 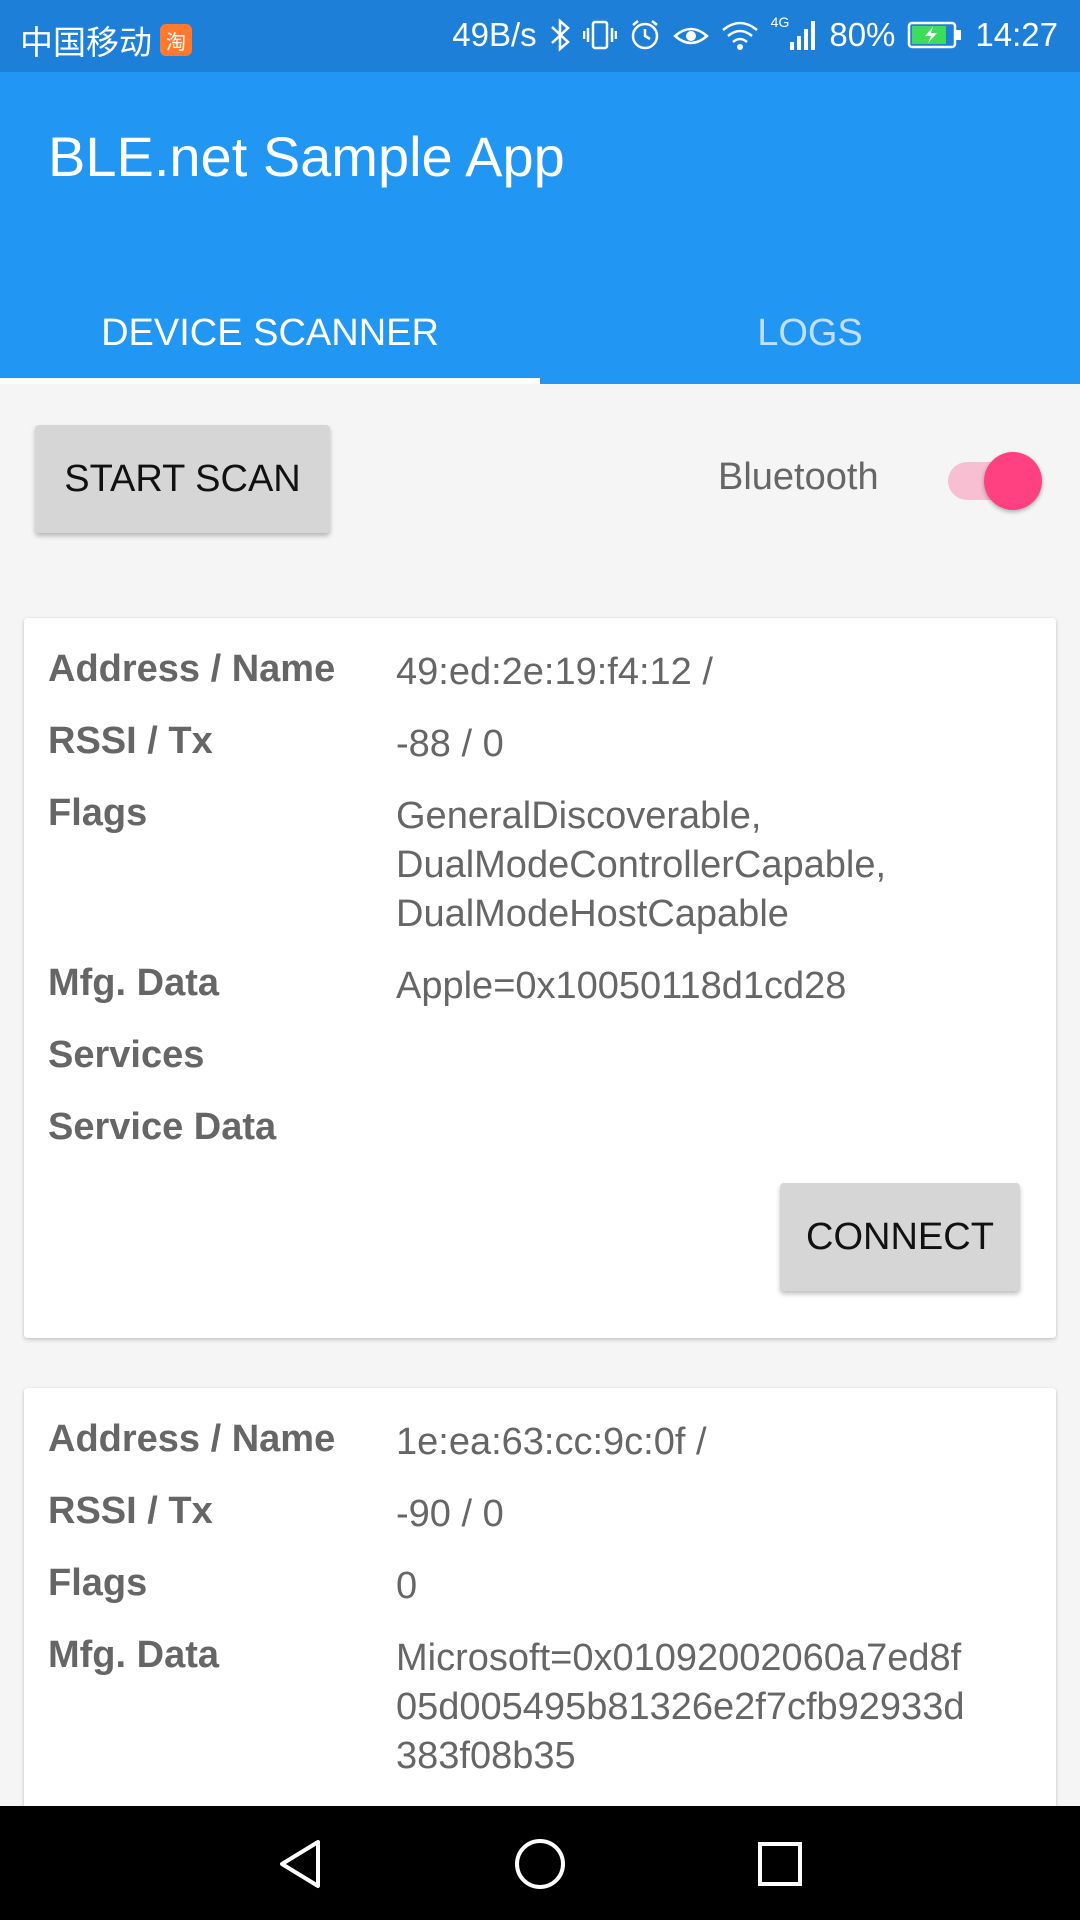 What do you see at coordinates (803, 35) in the screenshot?
I see `signal-bars-icon` at bounding box center [803, 35].